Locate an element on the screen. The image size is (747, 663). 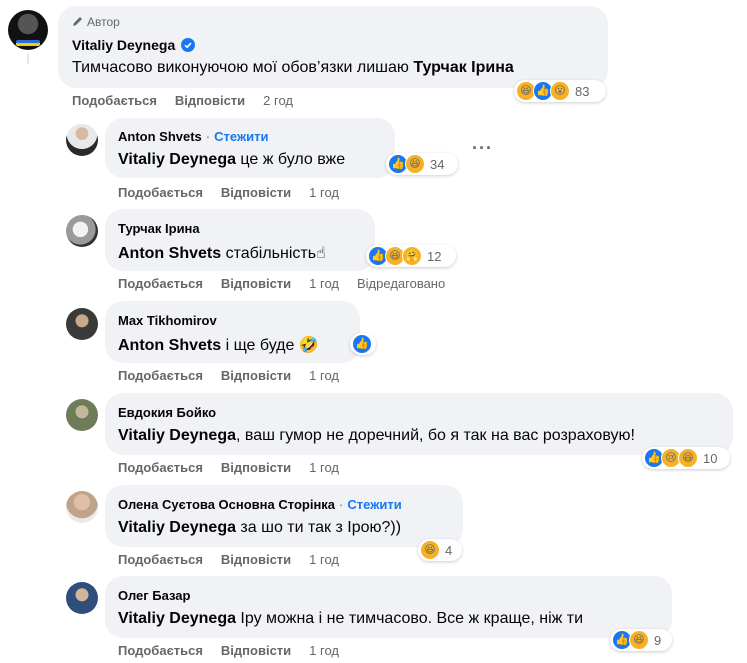
comment-author: Турчак Ірина is located at coordinates (159, 228).